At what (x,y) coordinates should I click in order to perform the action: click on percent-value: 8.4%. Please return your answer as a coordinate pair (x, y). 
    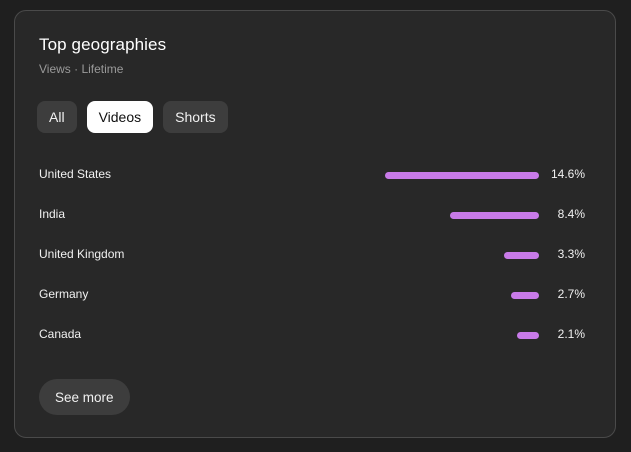
    Looking at the image, I should click on (571, 214).